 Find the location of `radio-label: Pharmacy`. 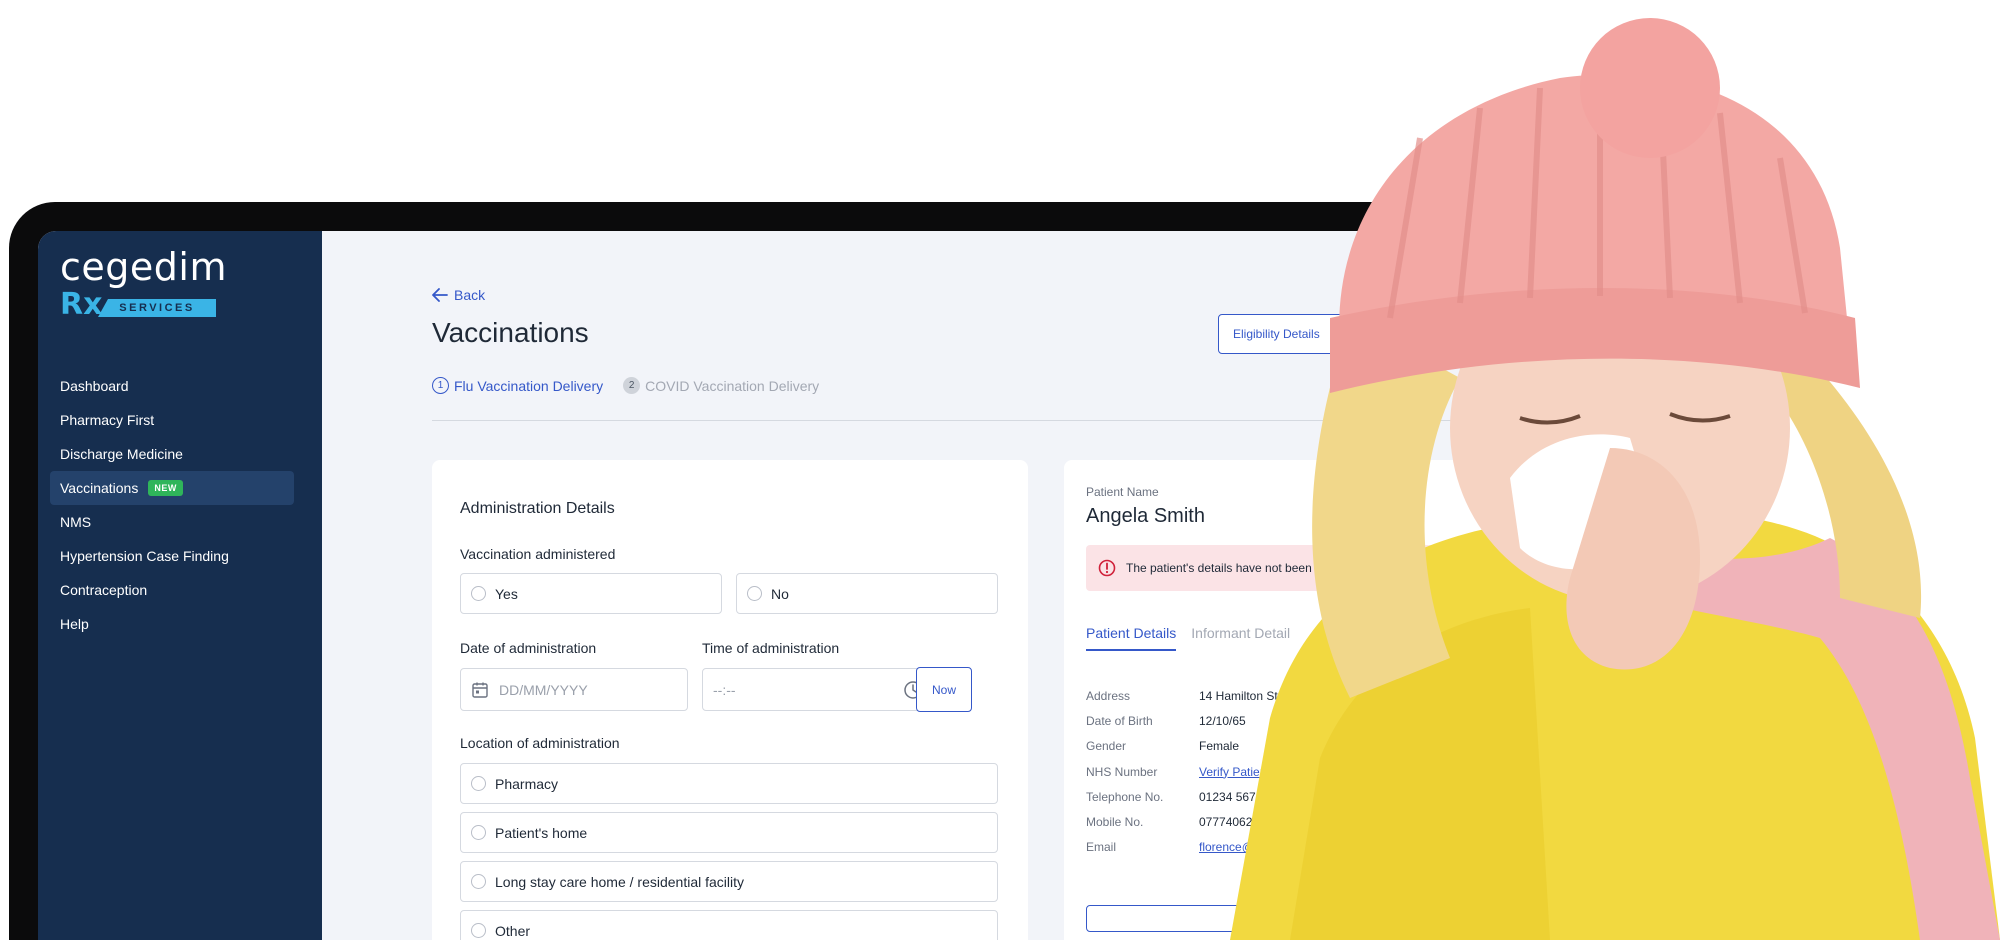

radio-label: Pharmacy is located at coordinates (527, 783).